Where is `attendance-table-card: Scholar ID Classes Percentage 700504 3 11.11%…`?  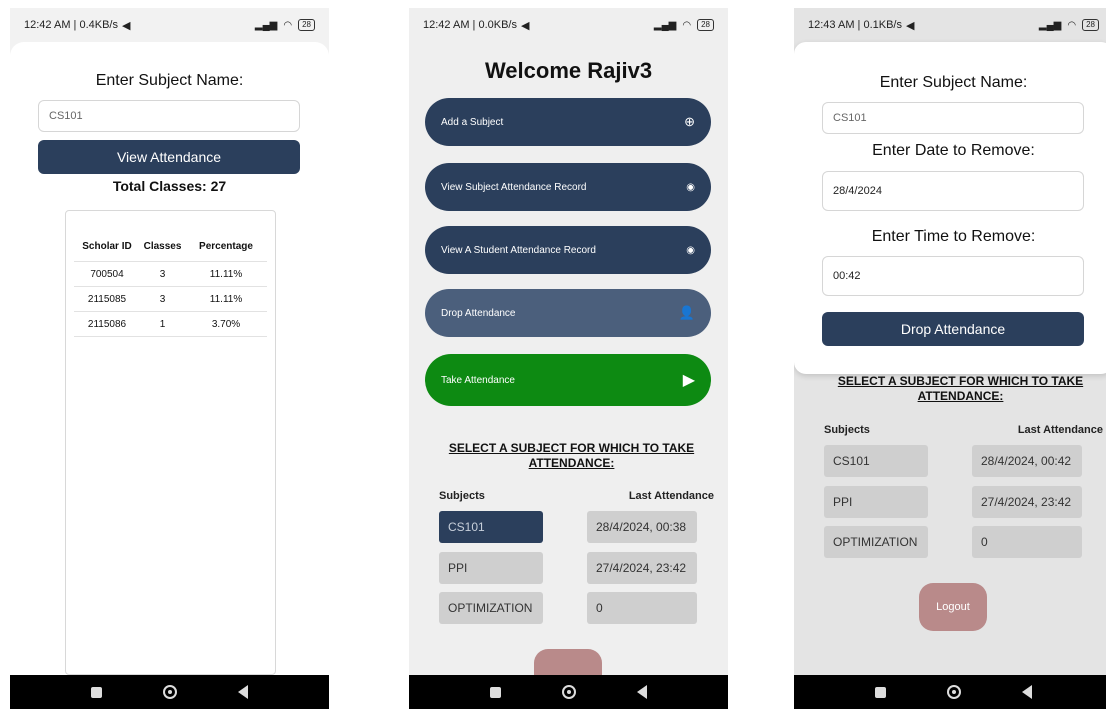 attendance-table-card: Scholar ID Classes Percentage 700504 3 11.11%… is located at coordinates (170, 442).